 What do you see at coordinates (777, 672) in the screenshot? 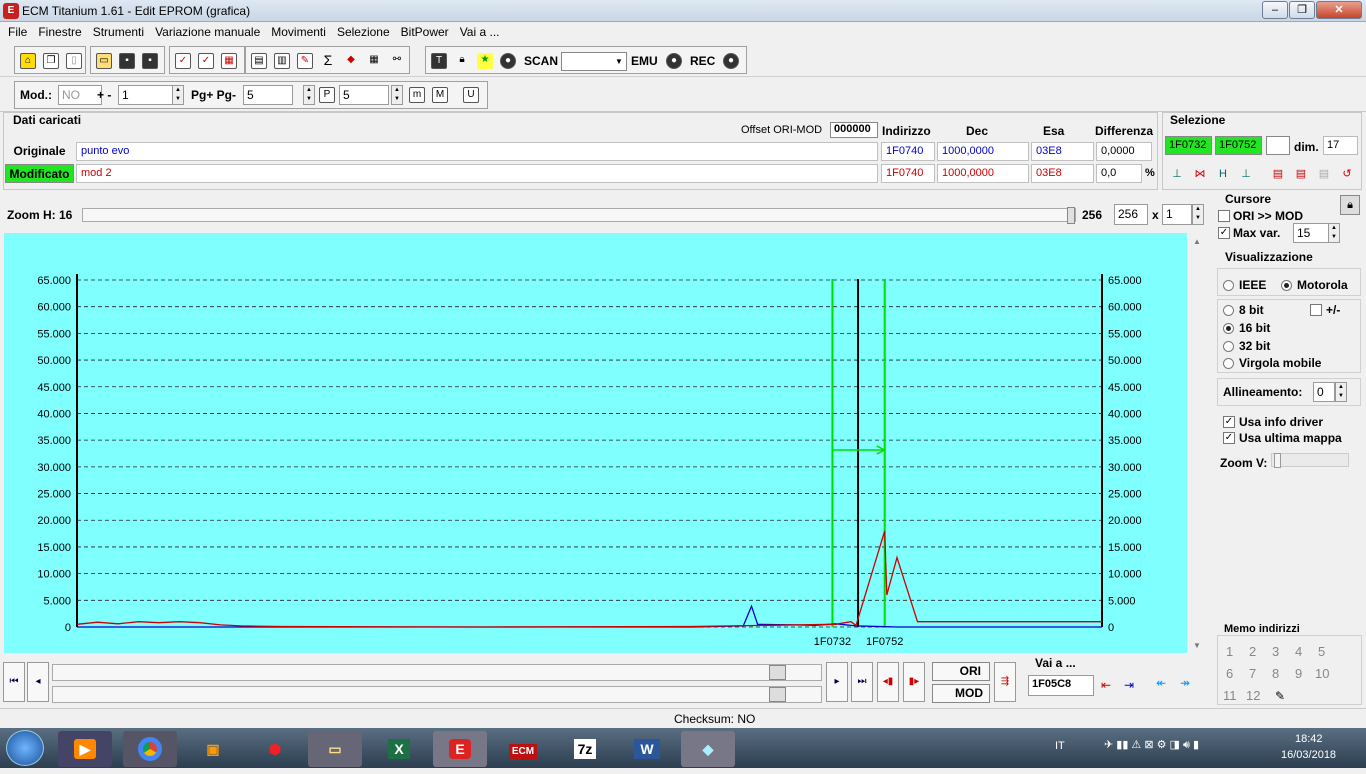
I see `address-scroll-thumb` at bounding box center [777, 672].